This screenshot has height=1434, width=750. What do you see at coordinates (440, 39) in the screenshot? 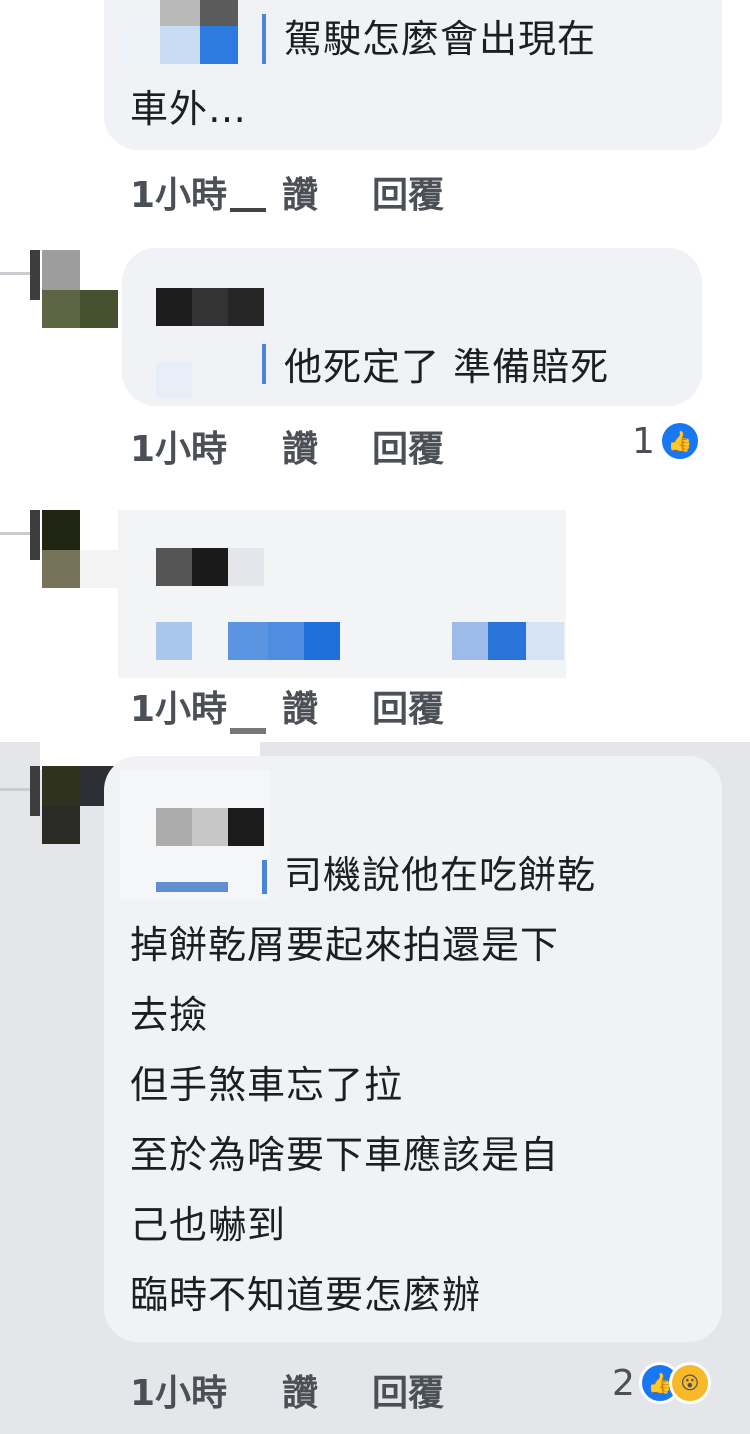
I see `comment-line: 駕駛怎麼會出現在` at bounding box center [440, 39].